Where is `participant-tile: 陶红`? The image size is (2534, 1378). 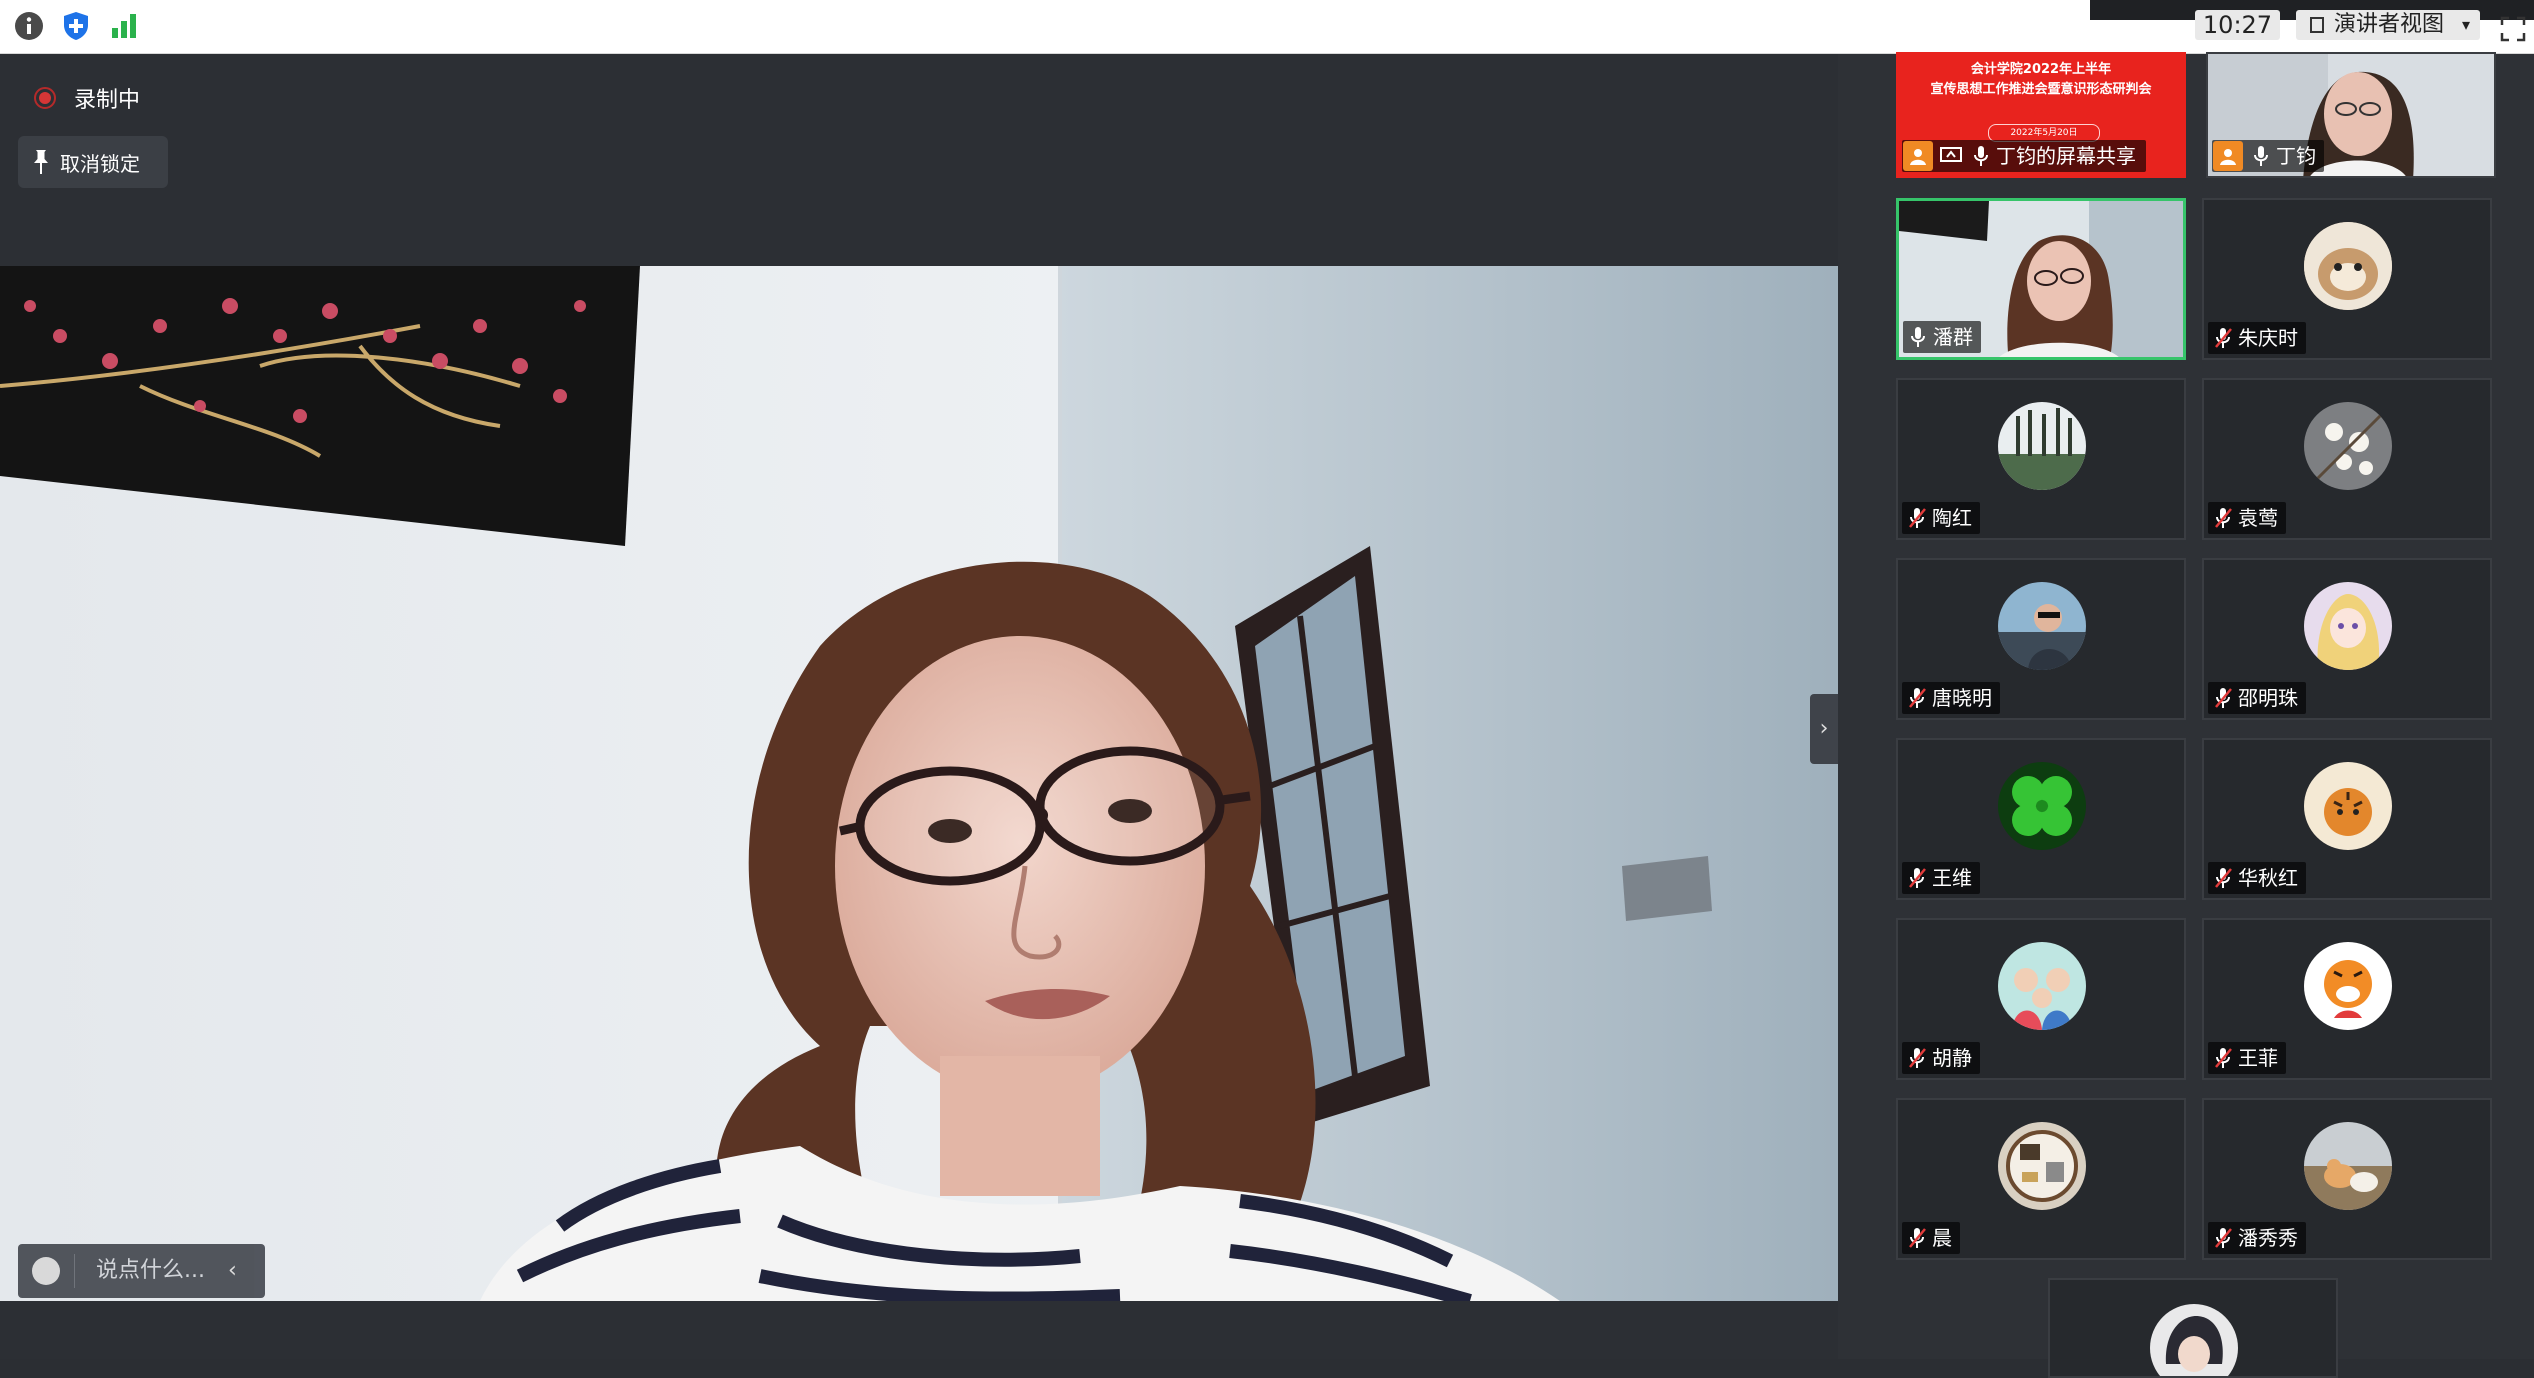 participant-tile: 陶红 is located at coordinates (2041, 459).